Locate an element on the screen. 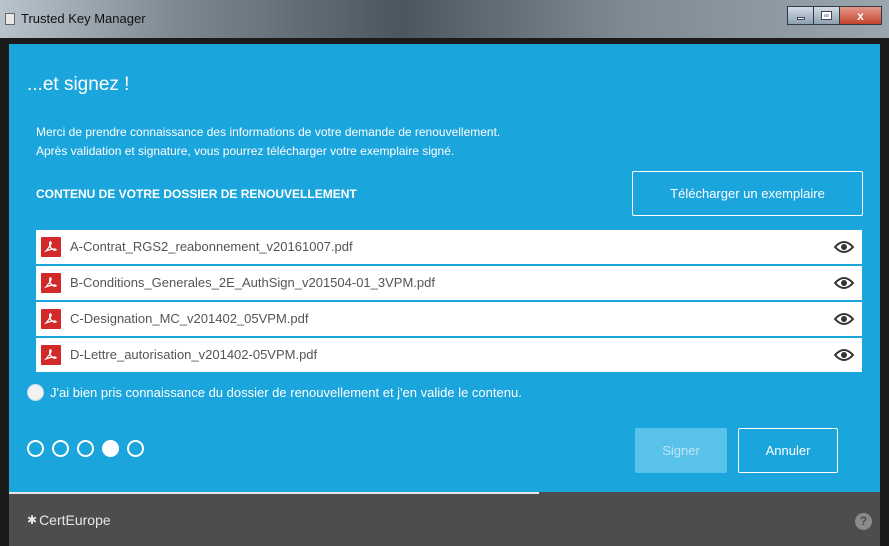  step-dot-current is located at coordinates (110, 448).